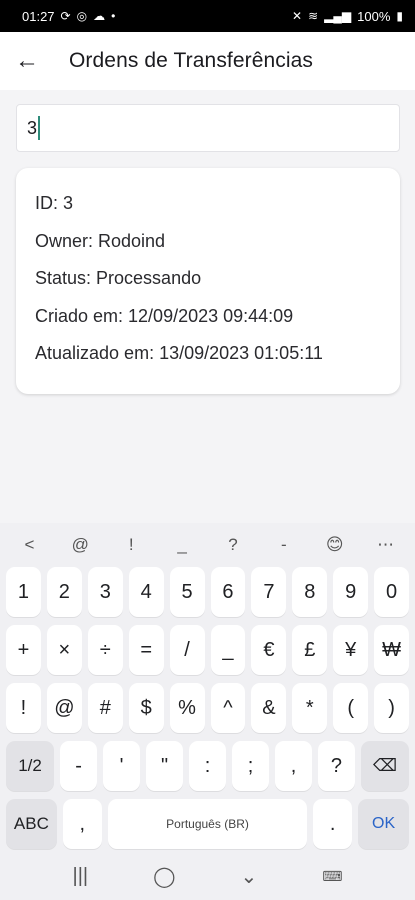 This screenshot has width=415, height=900. What do you see at coordinates (228, 708) in the screenshot?
I see `key: ^` at bounding box center [228, 708].